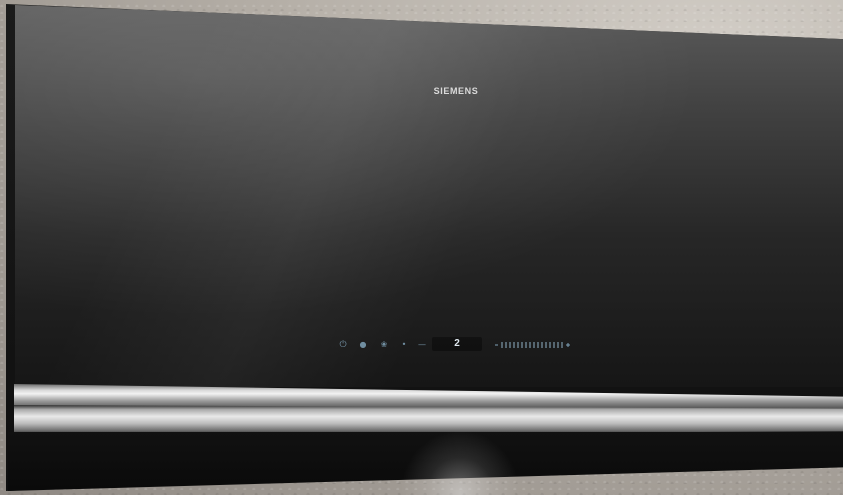  What do you see at coordinates (363, 345) in the screenshot?
I see `air-sensor-icon: ●` at bounding box center [363, 345].